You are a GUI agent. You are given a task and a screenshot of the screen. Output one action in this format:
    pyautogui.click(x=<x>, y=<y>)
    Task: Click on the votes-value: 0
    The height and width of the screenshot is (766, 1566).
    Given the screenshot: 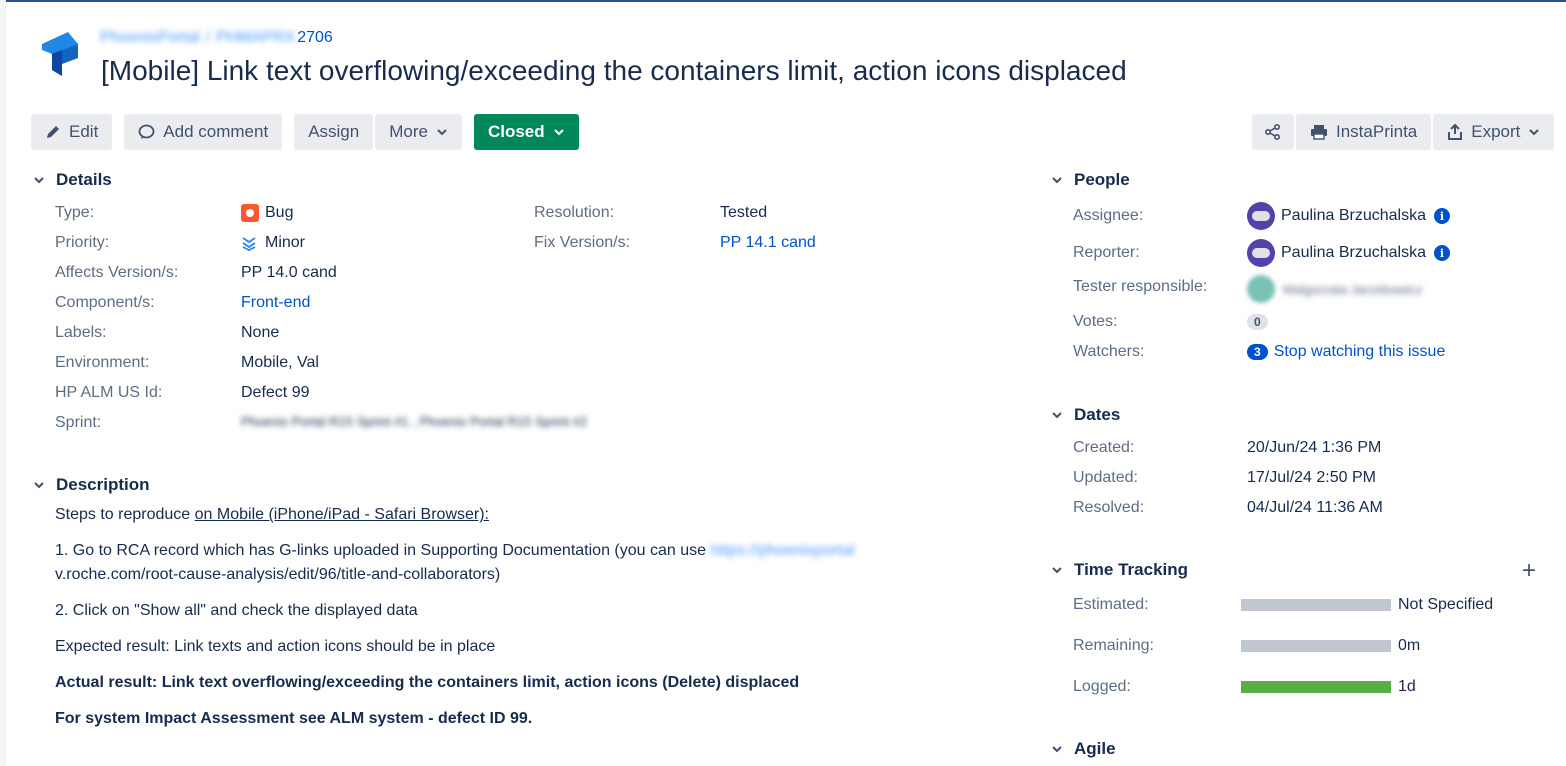 What is the action you would take?
    pyautogui.click(x=1257, y=322)
    